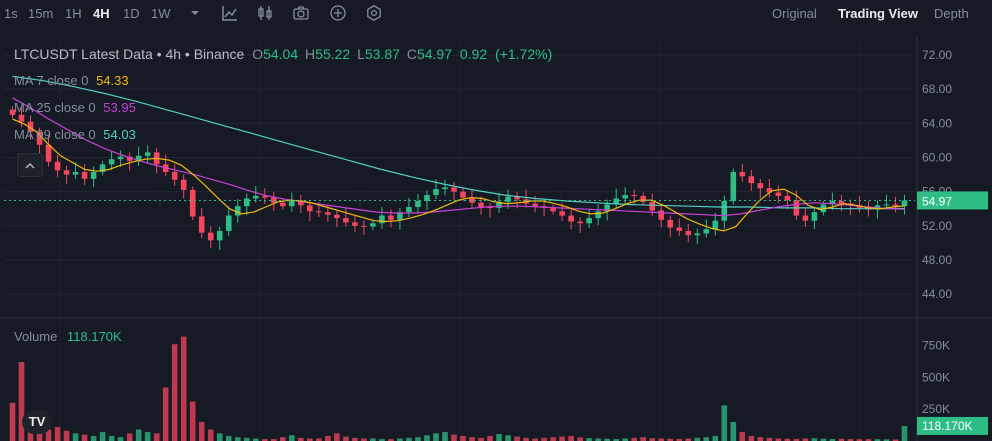  Describe the element at coordinates (40, 13) in the screenshot. I see `timeframe-15m: 15m` at that location.